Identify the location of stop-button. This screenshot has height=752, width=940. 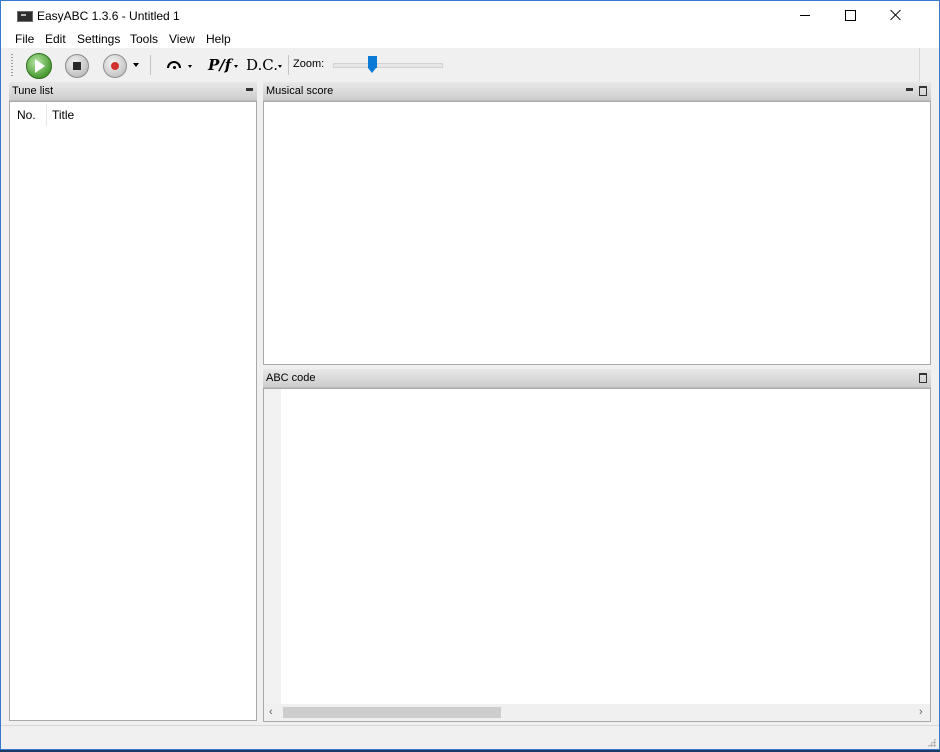
(77, 66).